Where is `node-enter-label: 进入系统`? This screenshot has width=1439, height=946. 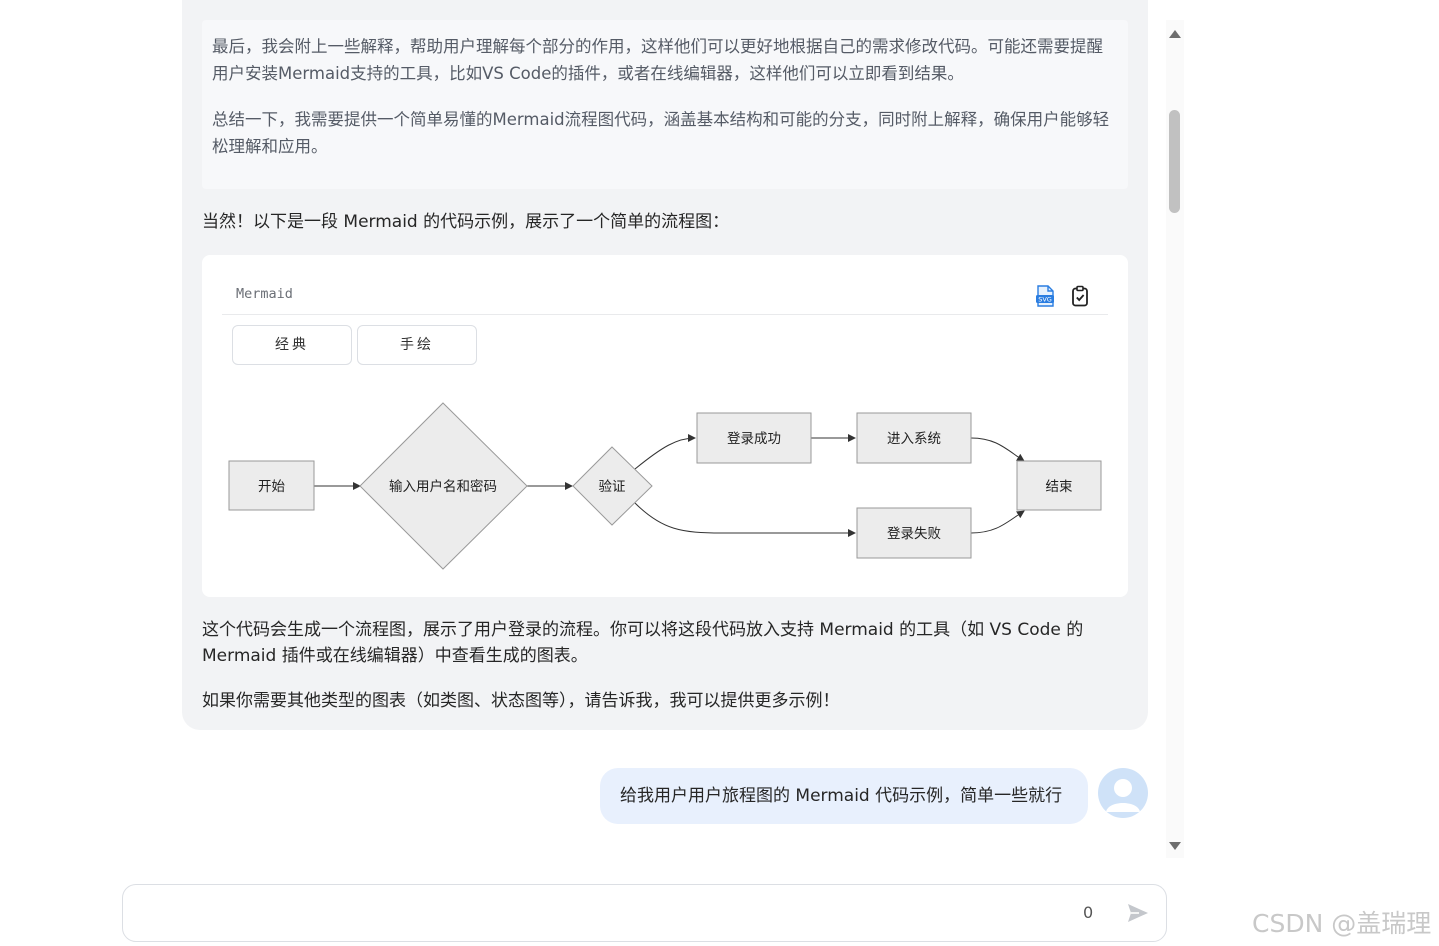
node-enter-label: 进入系统 is located at coordinates (914, 439).